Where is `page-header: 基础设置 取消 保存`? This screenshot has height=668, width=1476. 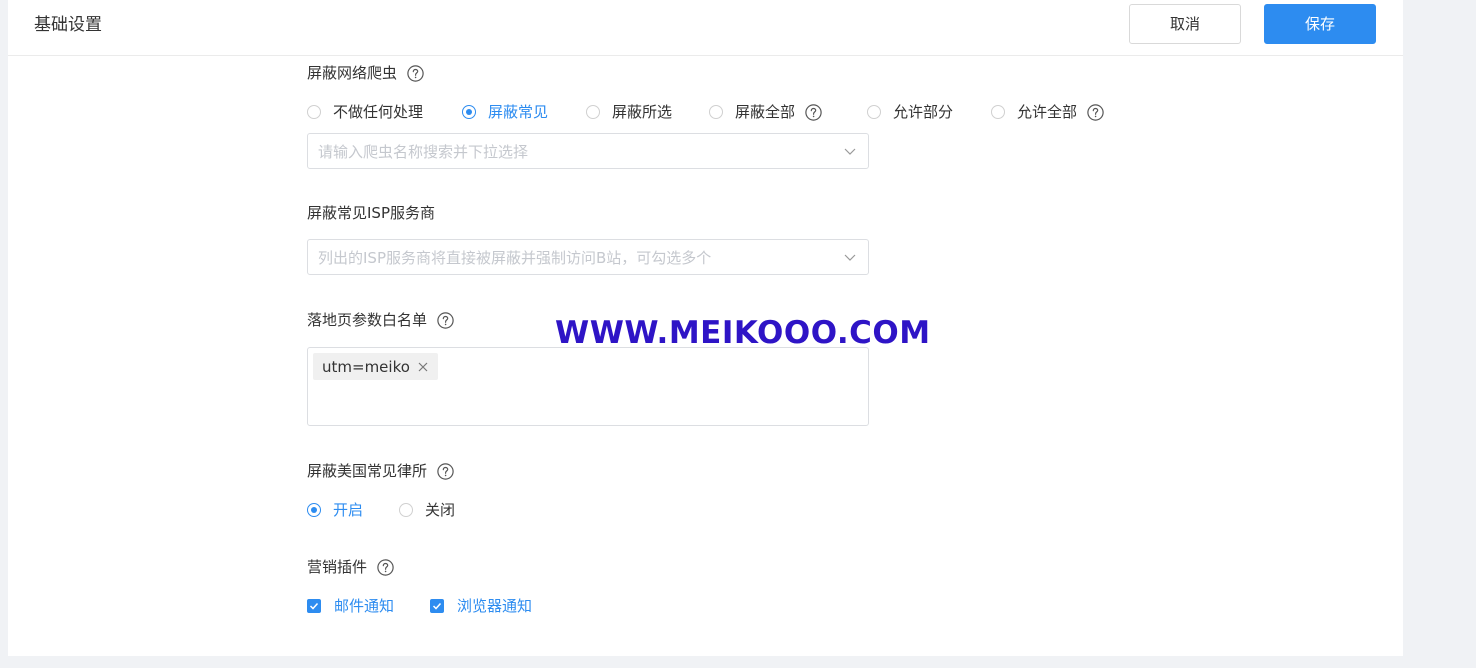
page-header: 基础设置 取消 保存 is located at coordinates (705, 28).